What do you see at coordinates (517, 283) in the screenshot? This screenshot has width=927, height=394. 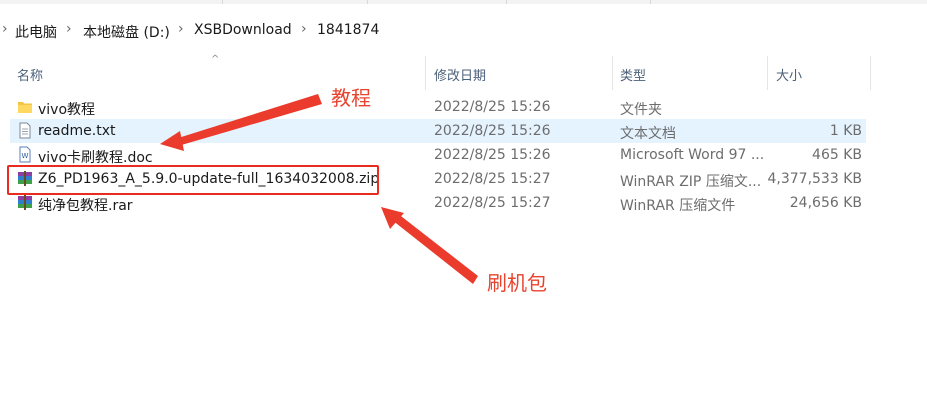 I see `annotation-flash-package: 刷机包` at bounding box center [517, 283].